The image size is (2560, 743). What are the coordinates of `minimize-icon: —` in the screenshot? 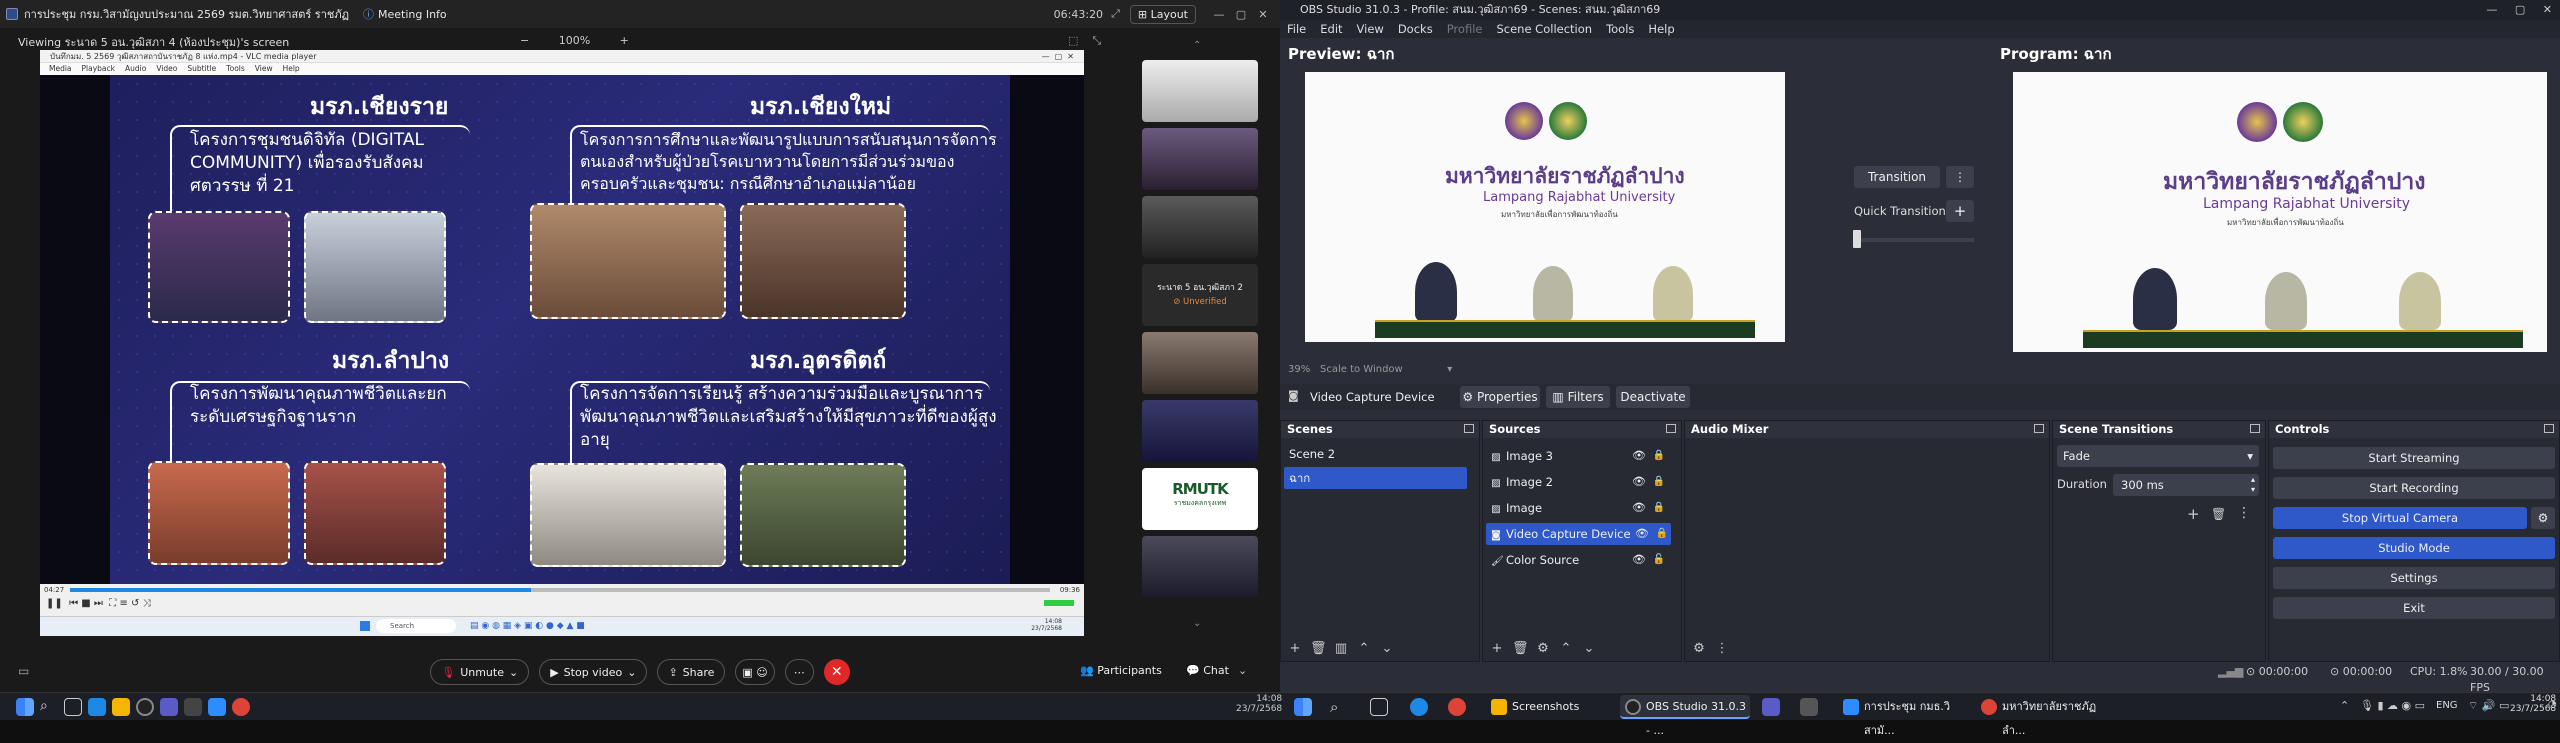 It's located at (1219, 14).